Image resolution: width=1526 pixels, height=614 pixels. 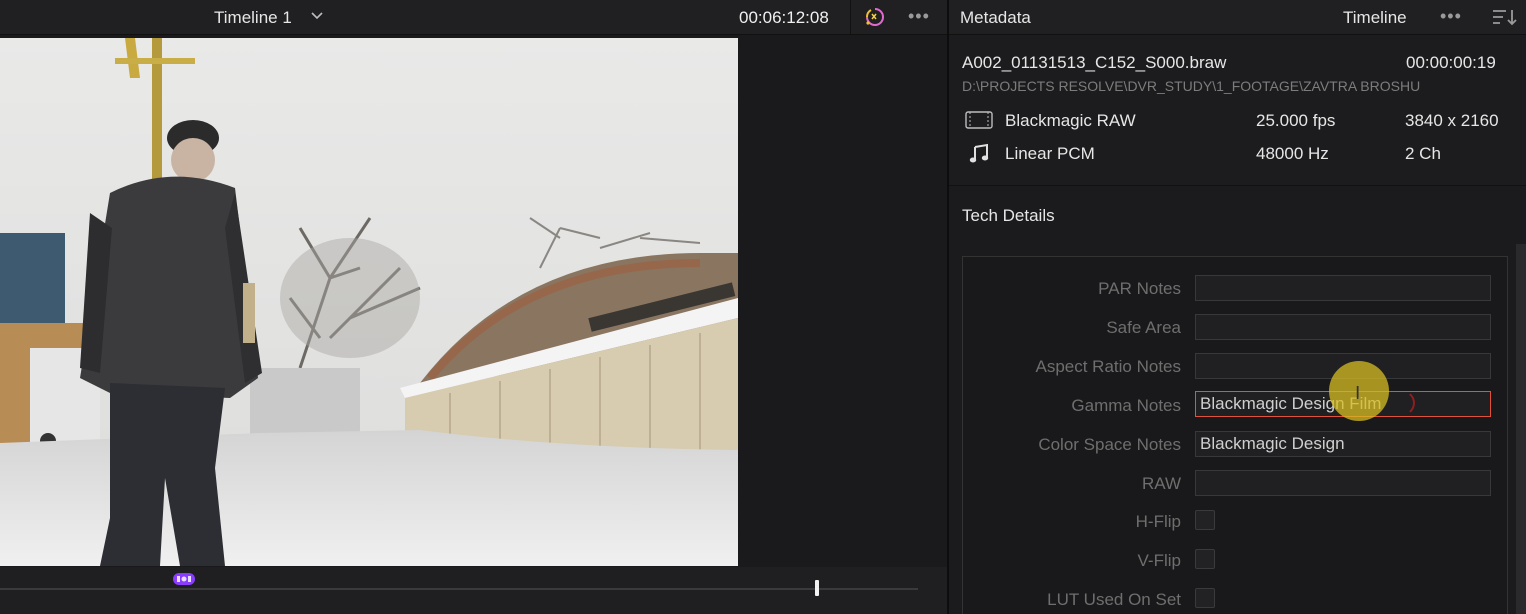 What do you see at coordinates (1161, 483) in the screenshot?
I see `raw-label: RAW` at bounding box center [1161, 483].